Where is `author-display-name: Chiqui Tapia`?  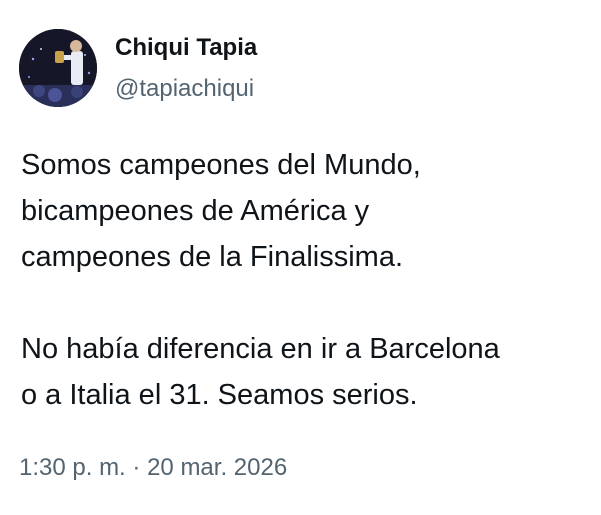
author-display-name: Chiqui Tapia is located at coordinates (186, 48).